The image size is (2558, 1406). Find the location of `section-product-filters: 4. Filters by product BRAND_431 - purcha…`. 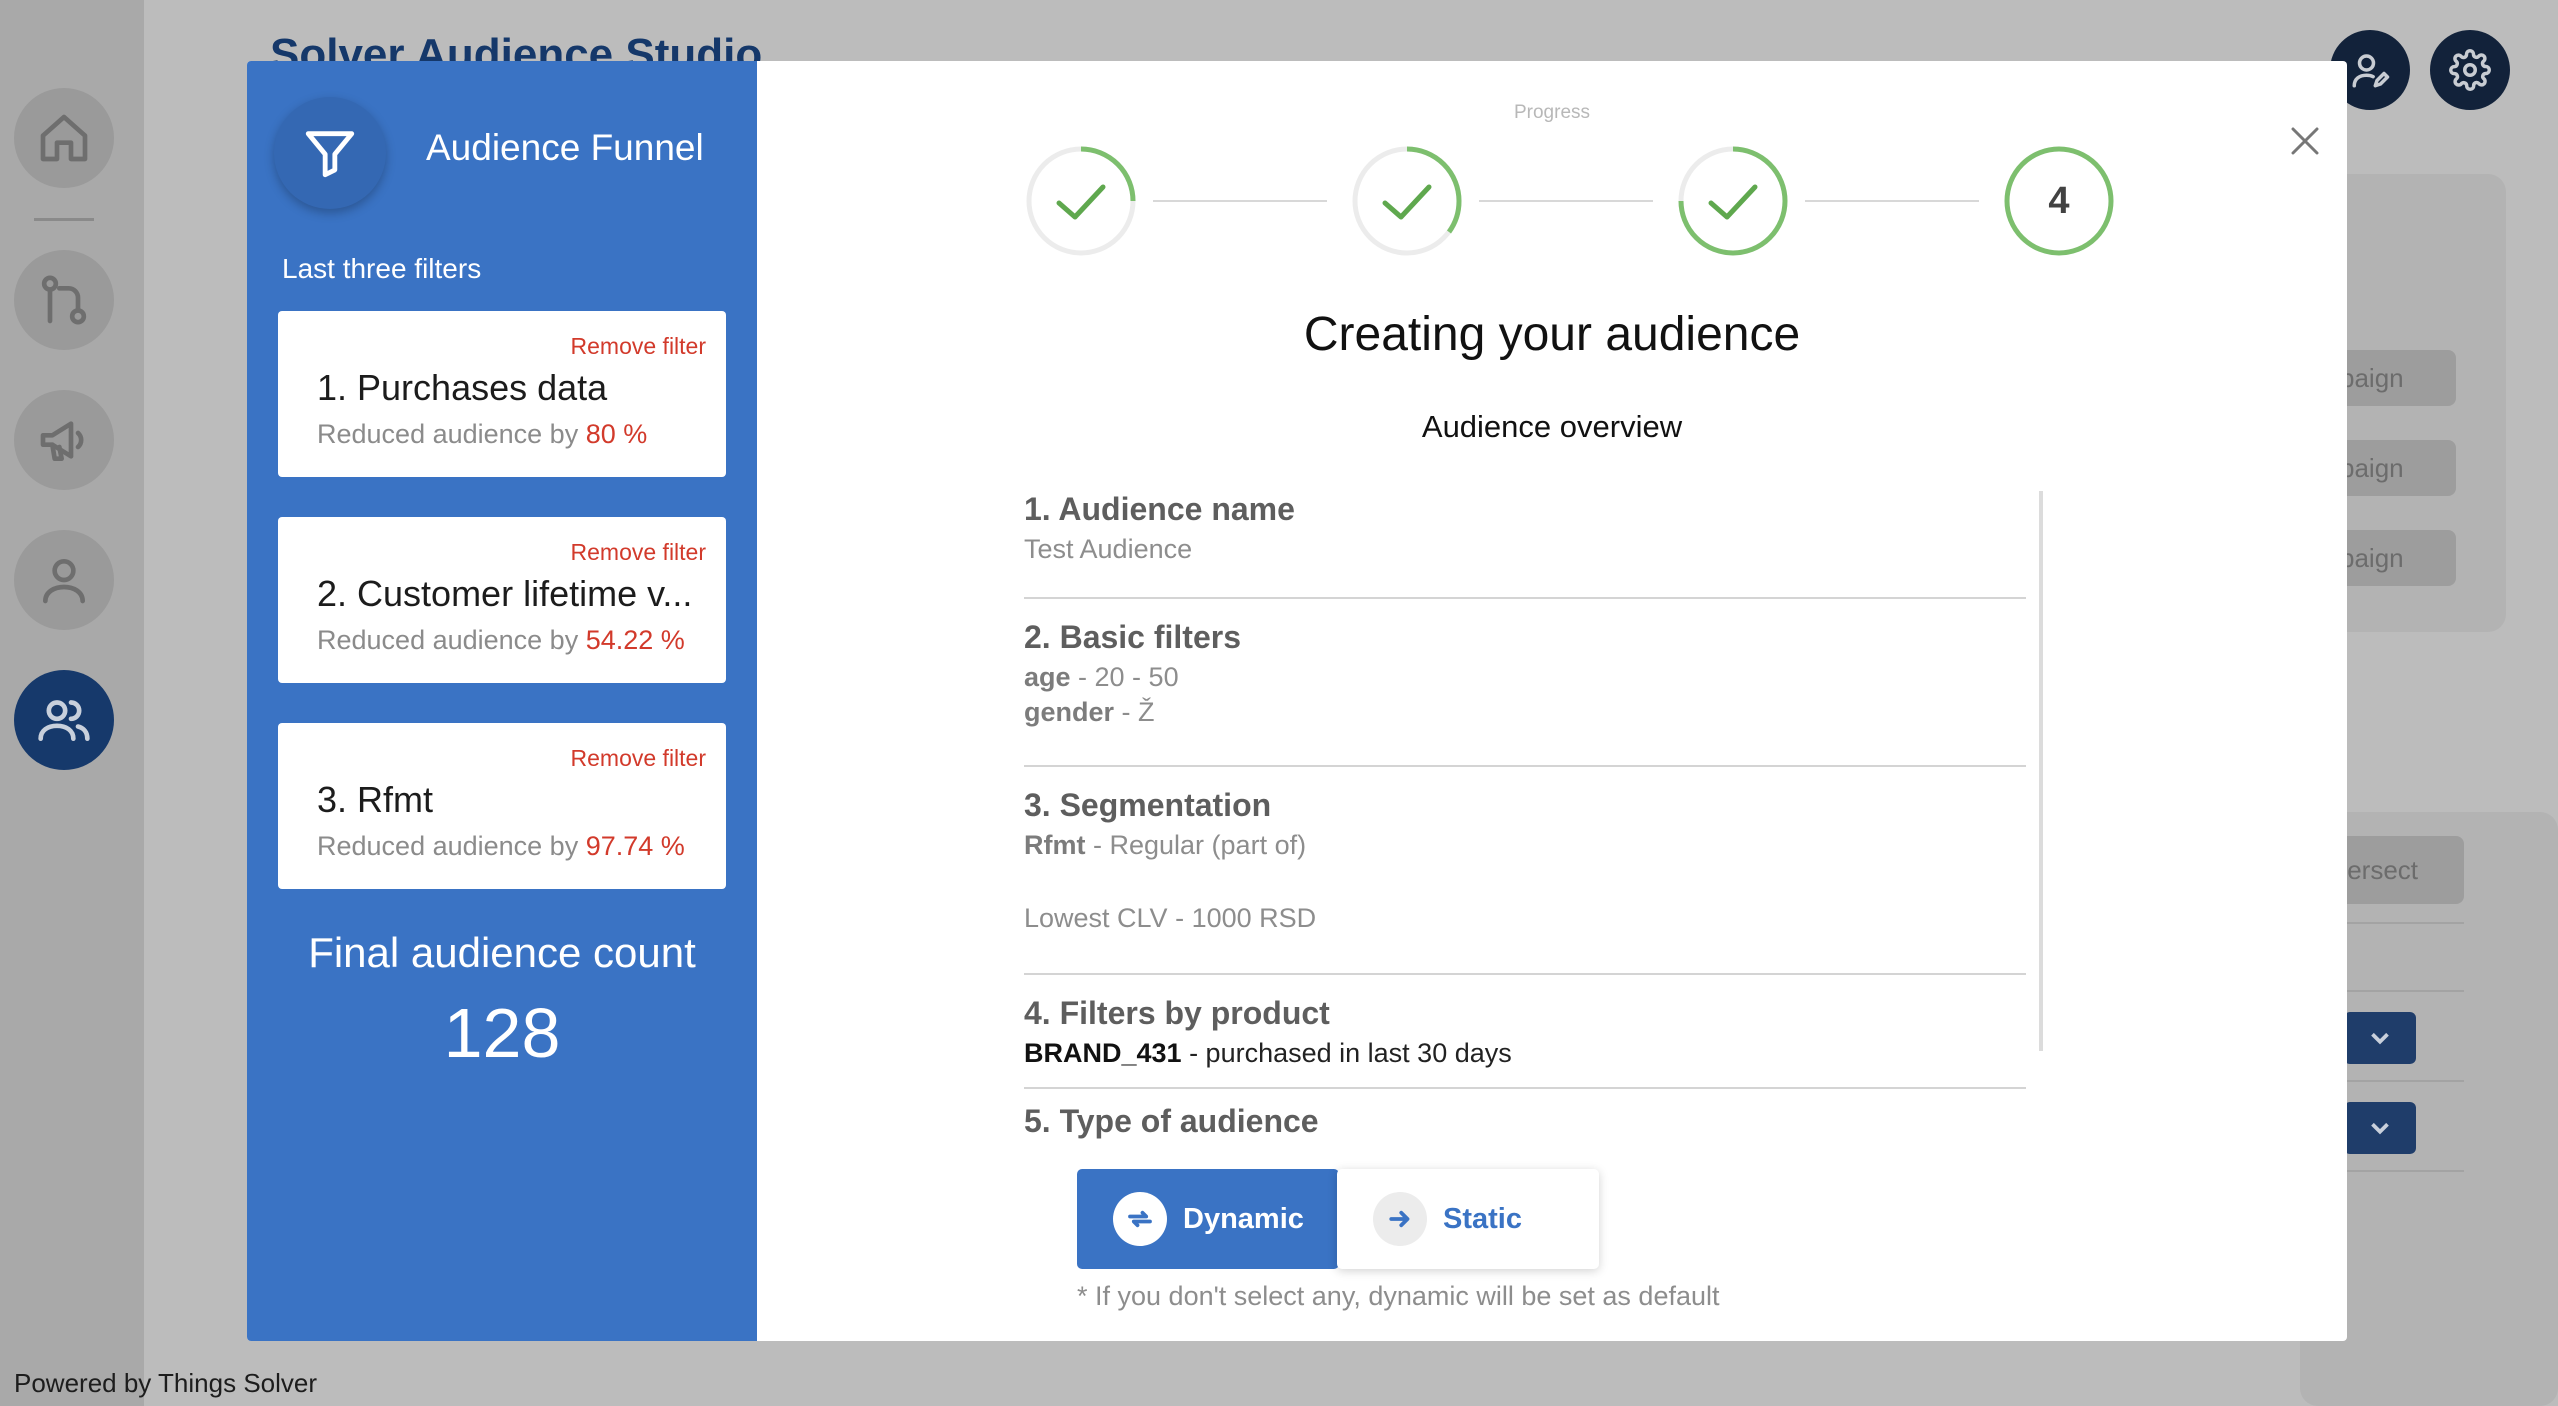

section-product-filters: 4. Filters by product BRAND_431 - purcha… is located at coordinates (1525, 1032).